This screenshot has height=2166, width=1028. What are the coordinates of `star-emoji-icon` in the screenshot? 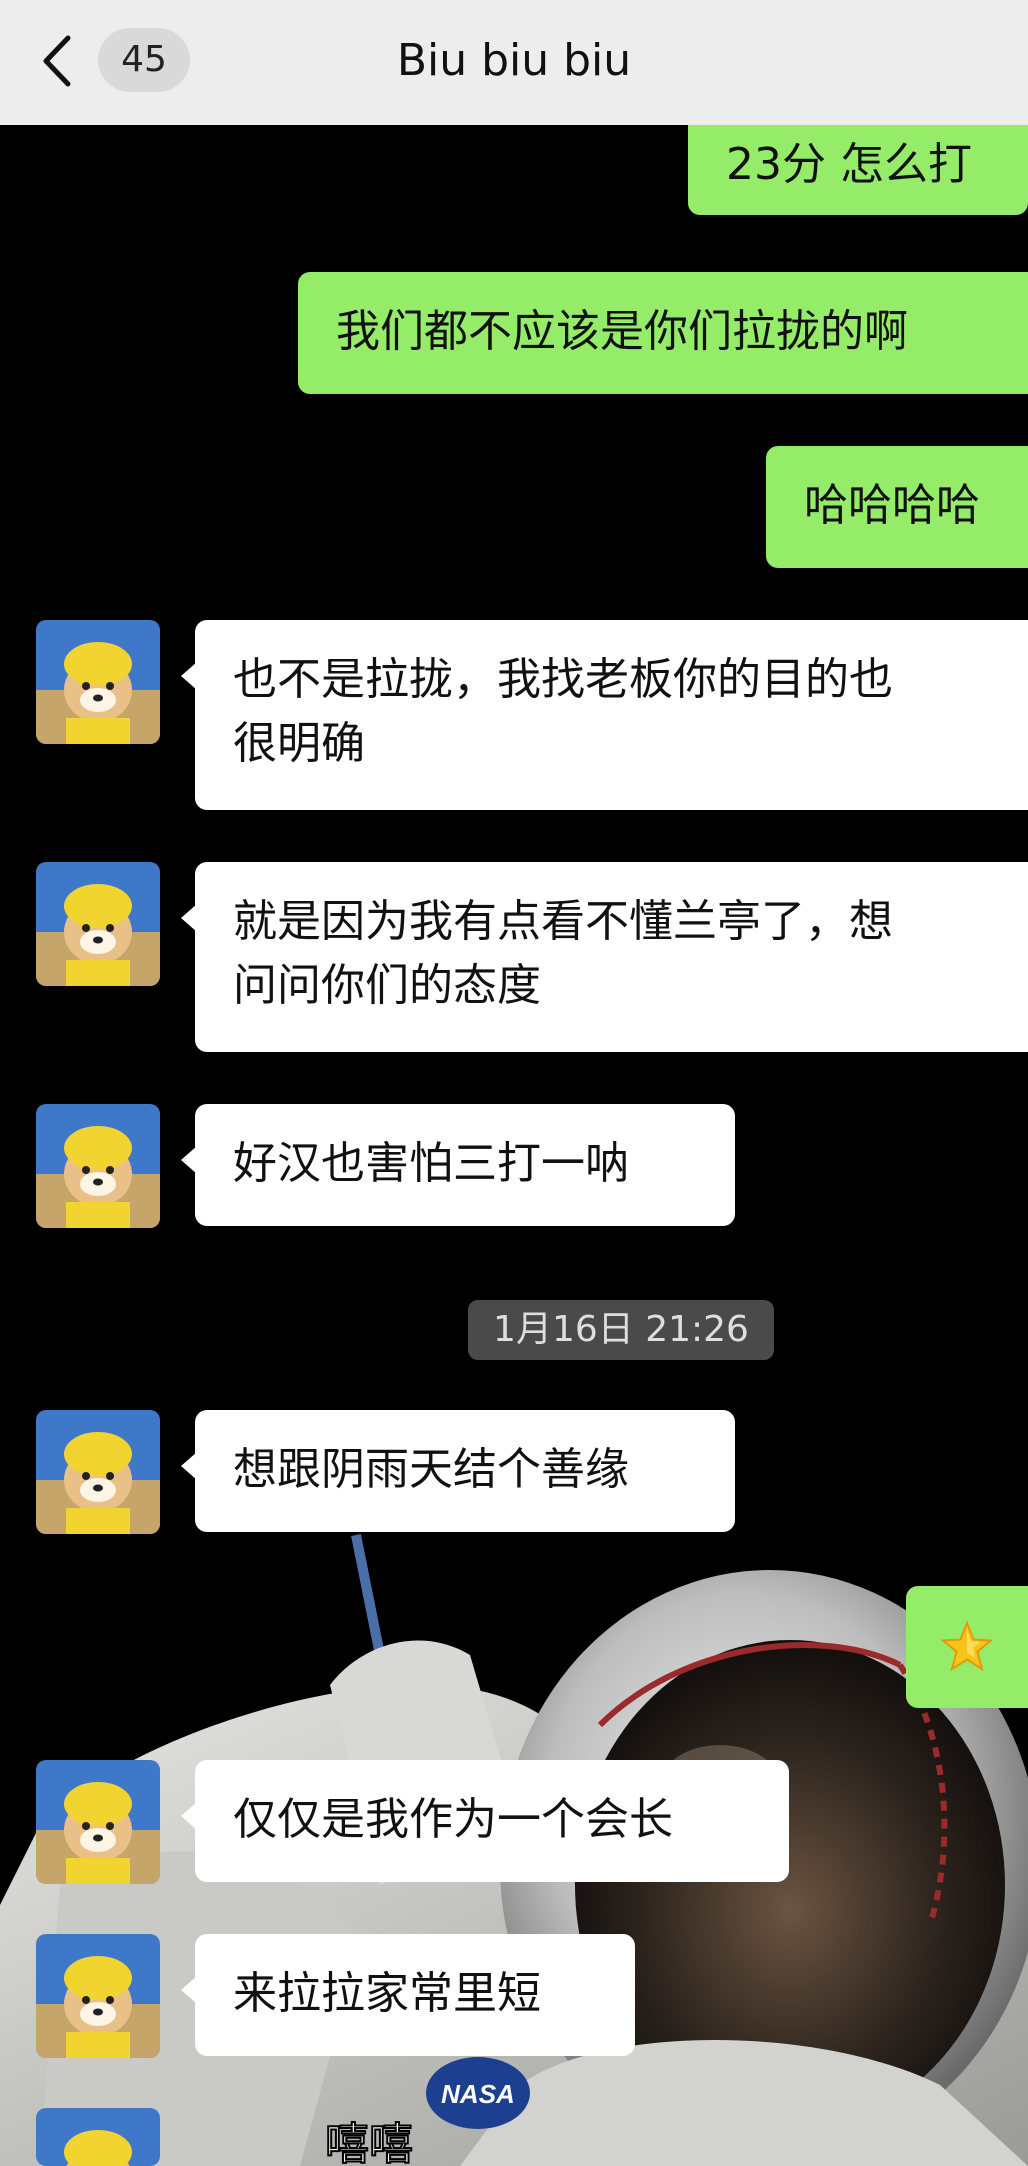 It's located at (967, 1646).